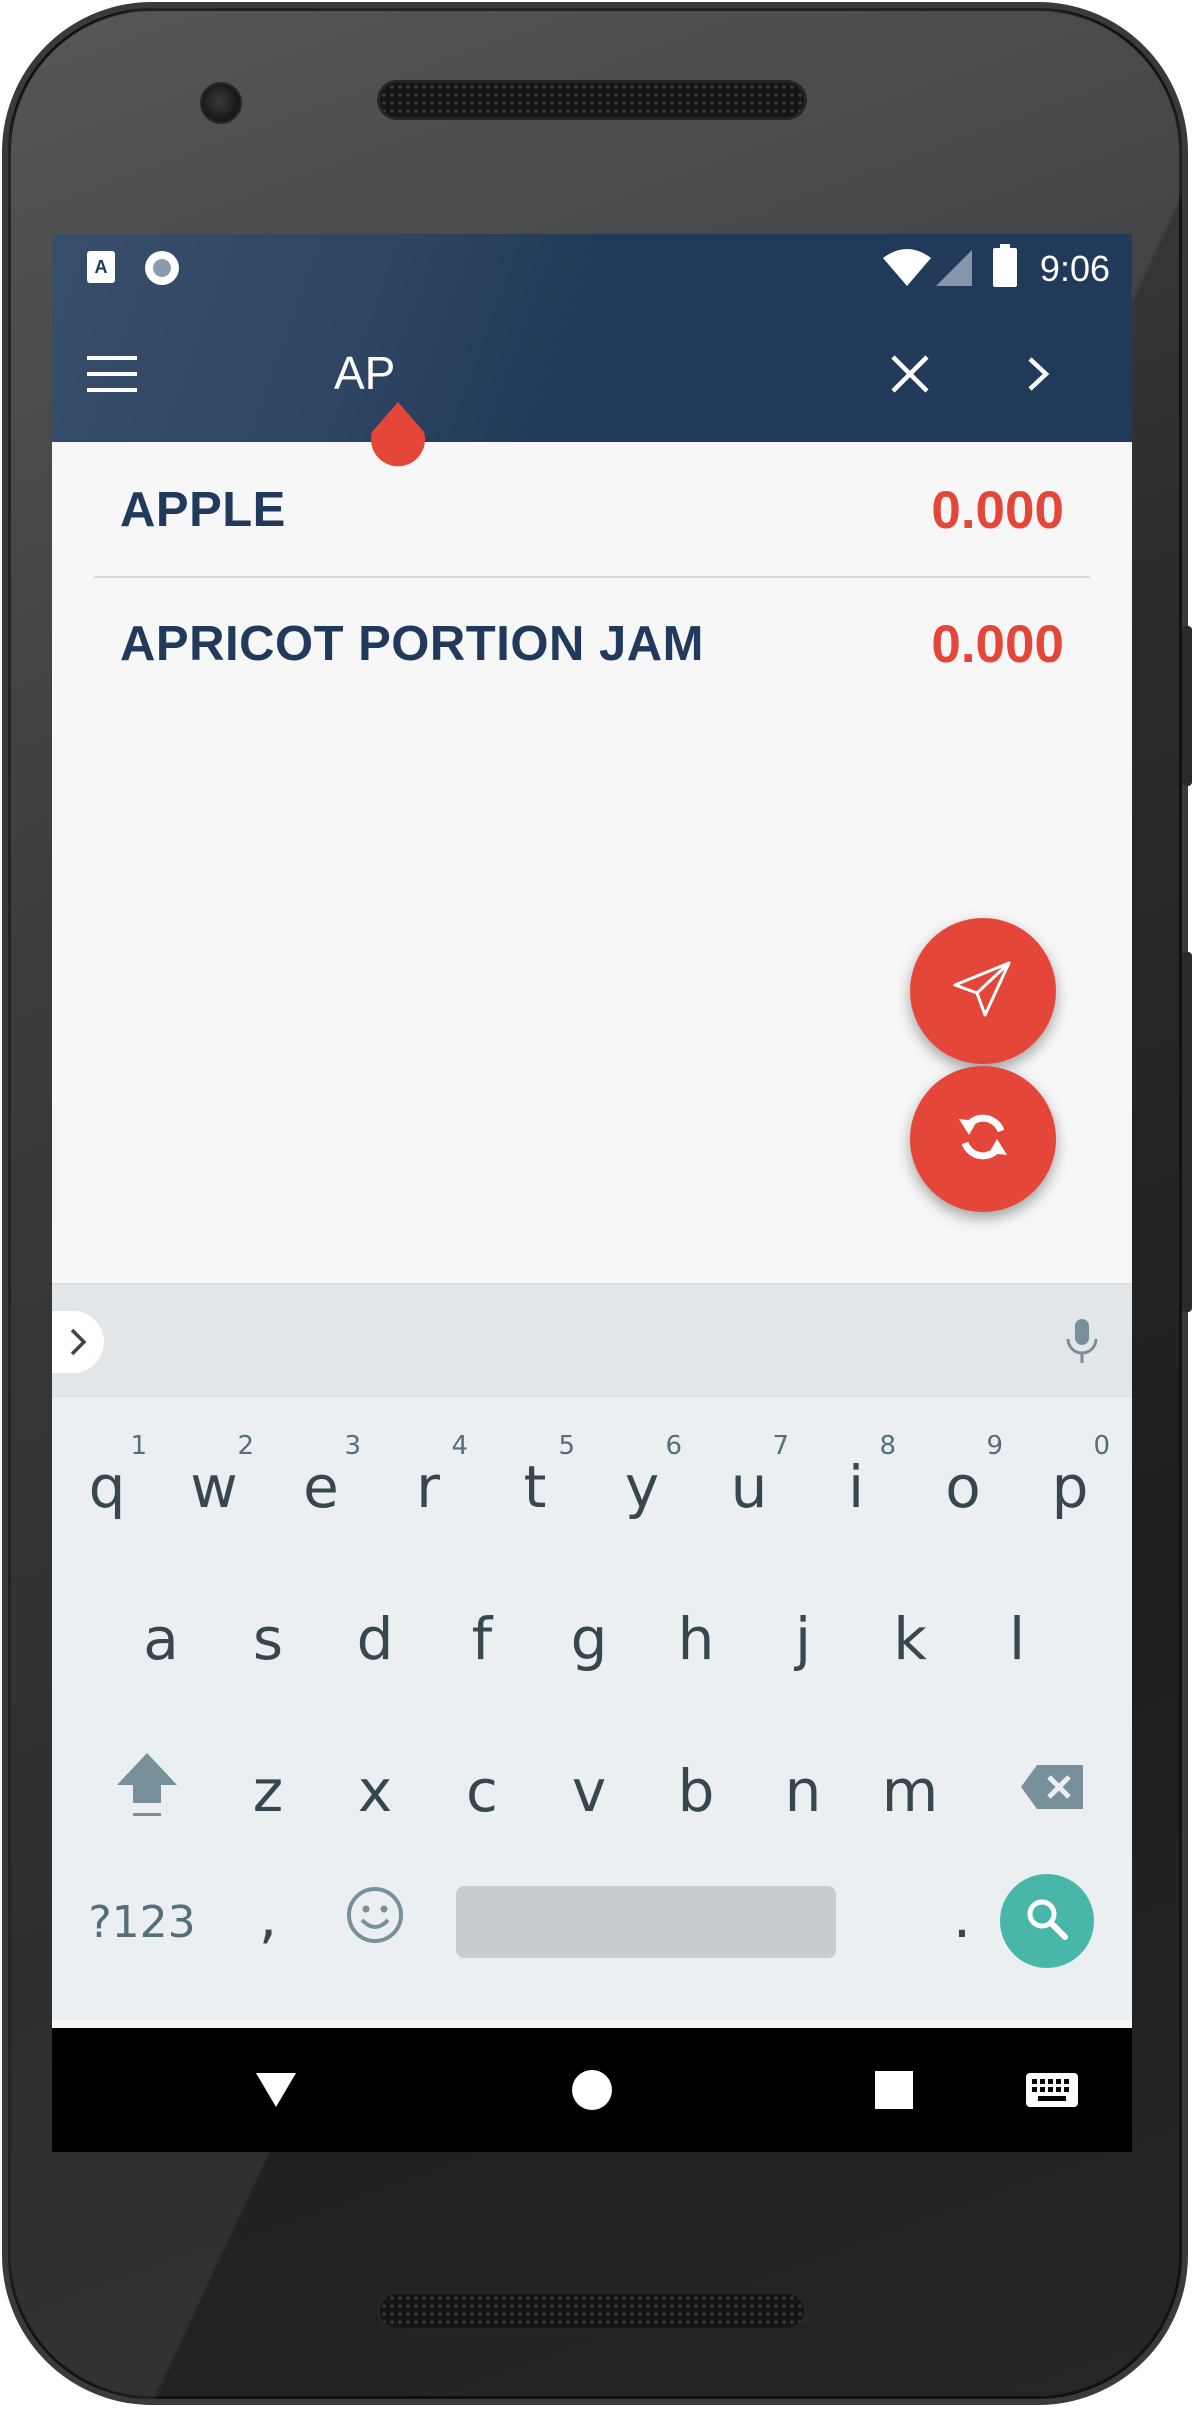 This screenshot has width=1194, height=2409. I want to click on space-key, so click(646, 1922).